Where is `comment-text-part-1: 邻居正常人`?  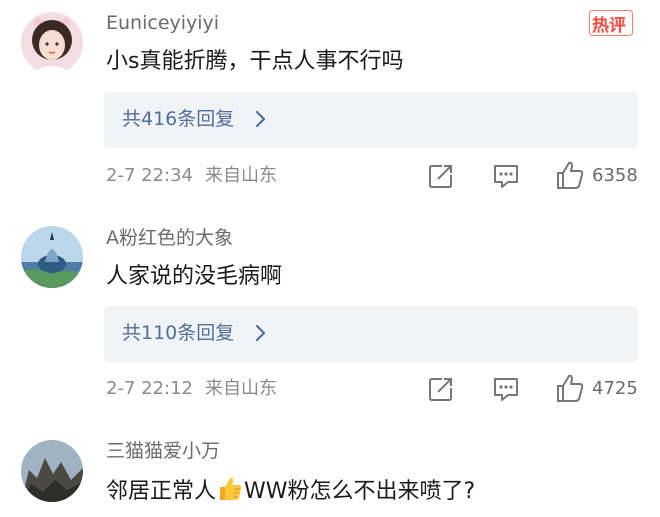 comment-text-part-1: 邻居正常人 is located at coordinates (161, 491).